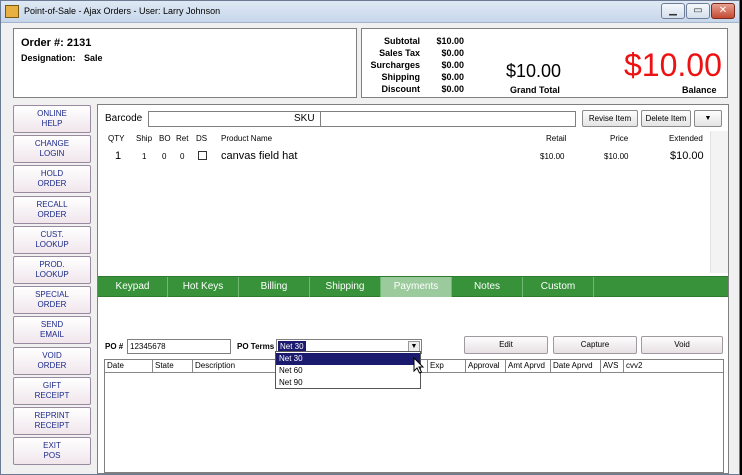 This screenshot has height=475, width=742. I want to click on customer-lookup-button: CUST. LOOKUP, so click(52, 240).